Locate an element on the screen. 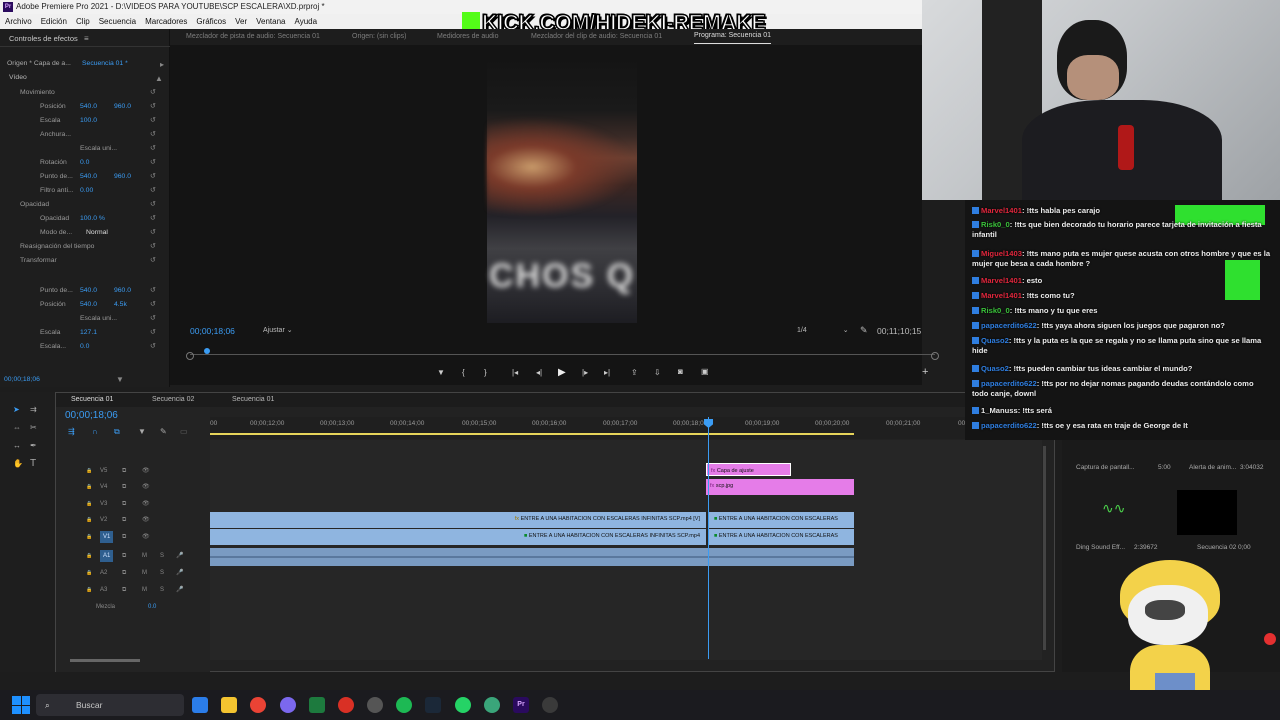 The image size is (1280, 720). browser-icon is located at coordinates (492, 705).